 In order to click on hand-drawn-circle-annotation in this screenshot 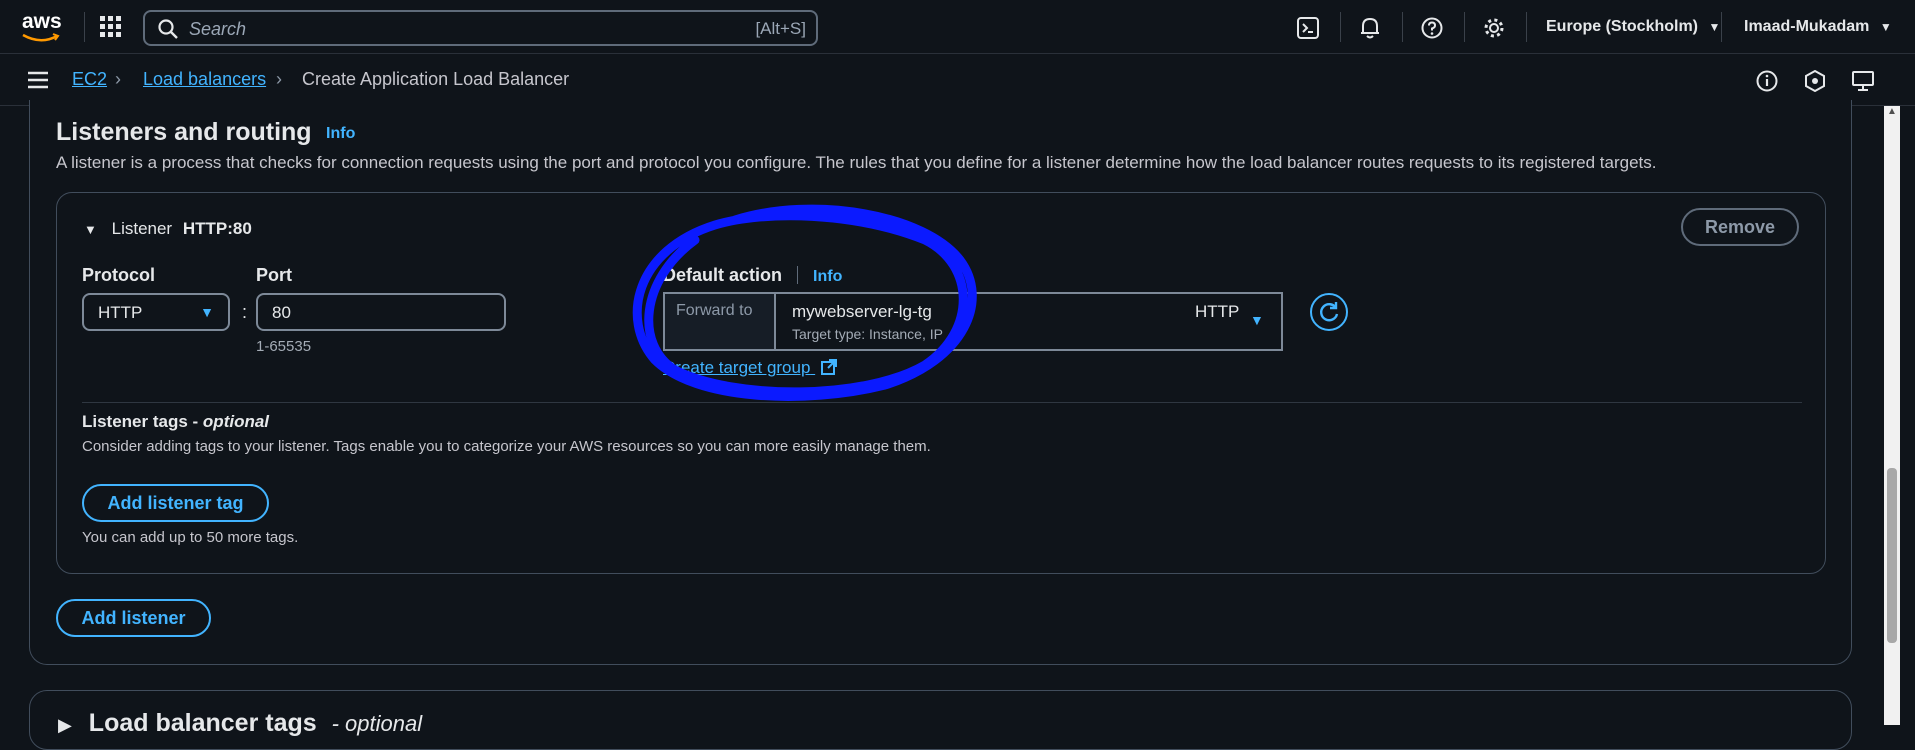, I will do `click(804, 302)`.